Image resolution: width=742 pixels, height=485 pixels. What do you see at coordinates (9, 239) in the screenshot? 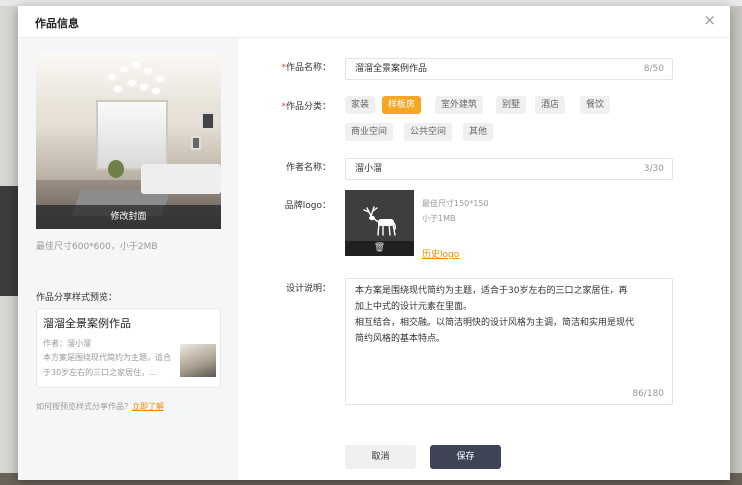
I see `background-left` at bounding box center [9, 239].